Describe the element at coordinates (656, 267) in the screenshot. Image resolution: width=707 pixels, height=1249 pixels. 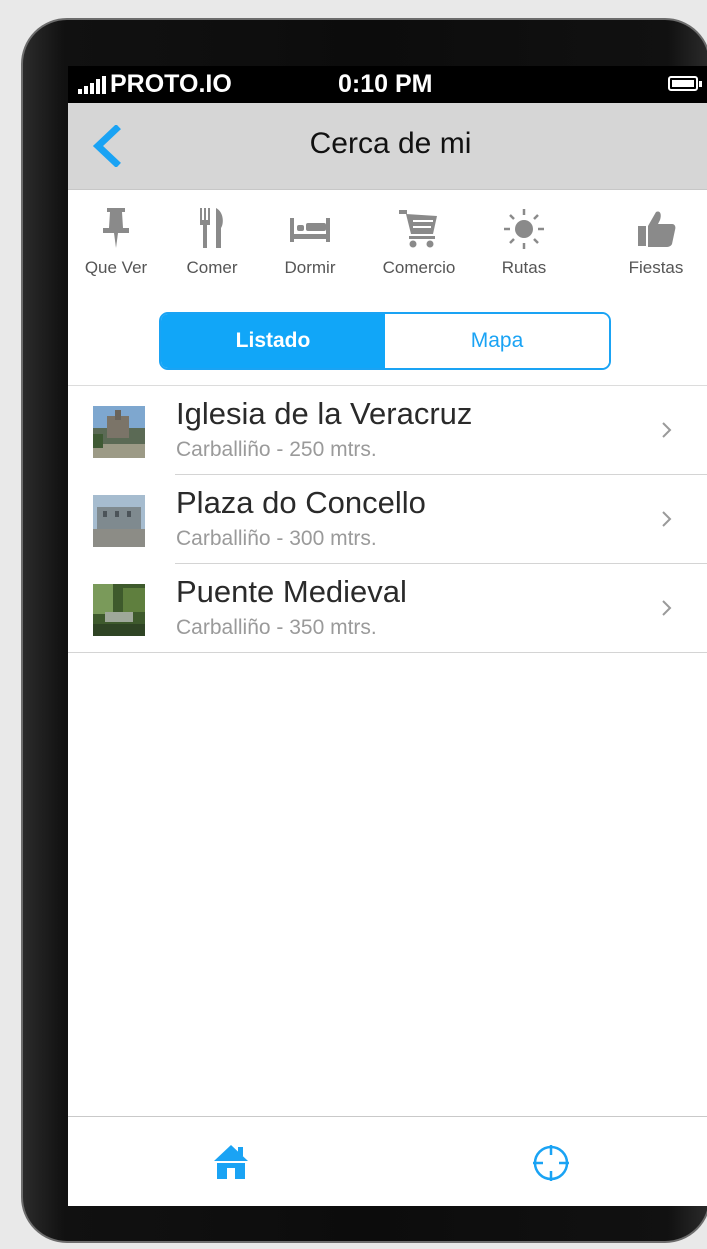
I see `category-label: Fiestas` at that location.